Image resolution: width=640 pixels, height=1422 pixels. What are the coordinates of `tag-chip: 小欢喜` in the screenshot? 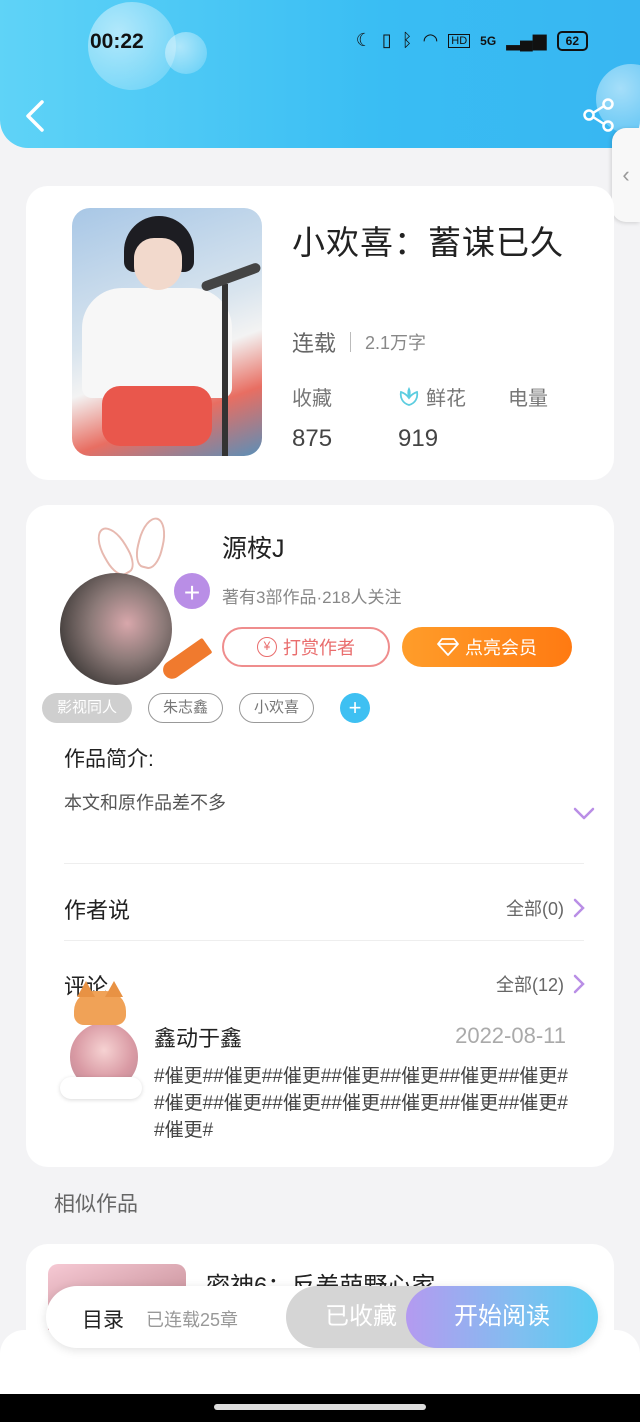 It's located at (277, 708).